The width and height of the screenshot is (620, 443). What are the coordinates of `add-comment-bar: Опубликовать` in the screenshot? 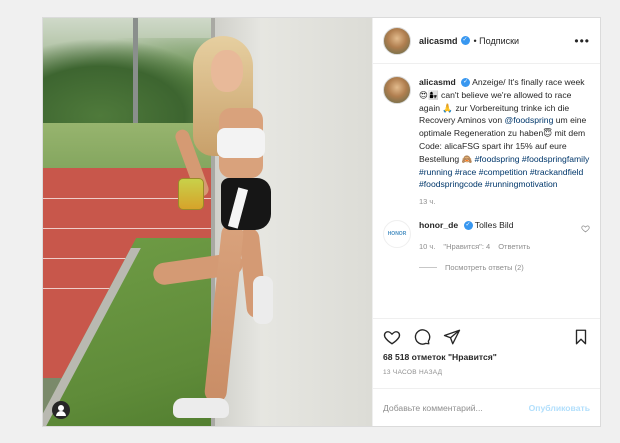 It's located at (486, 407).